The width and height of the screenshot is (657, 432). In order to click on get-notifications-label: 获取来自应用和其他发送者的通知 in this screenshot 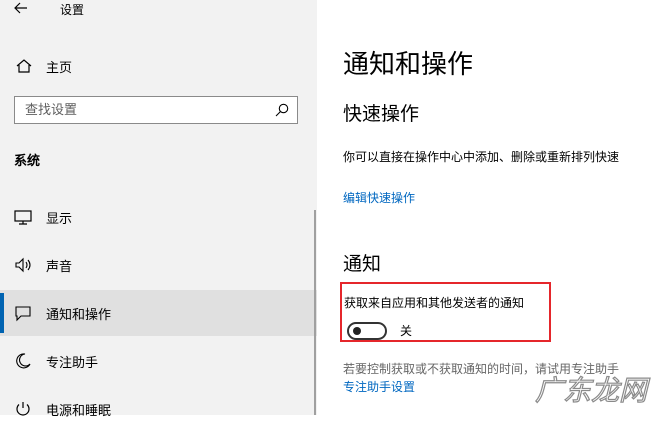, I will do `click(434, 303)`.